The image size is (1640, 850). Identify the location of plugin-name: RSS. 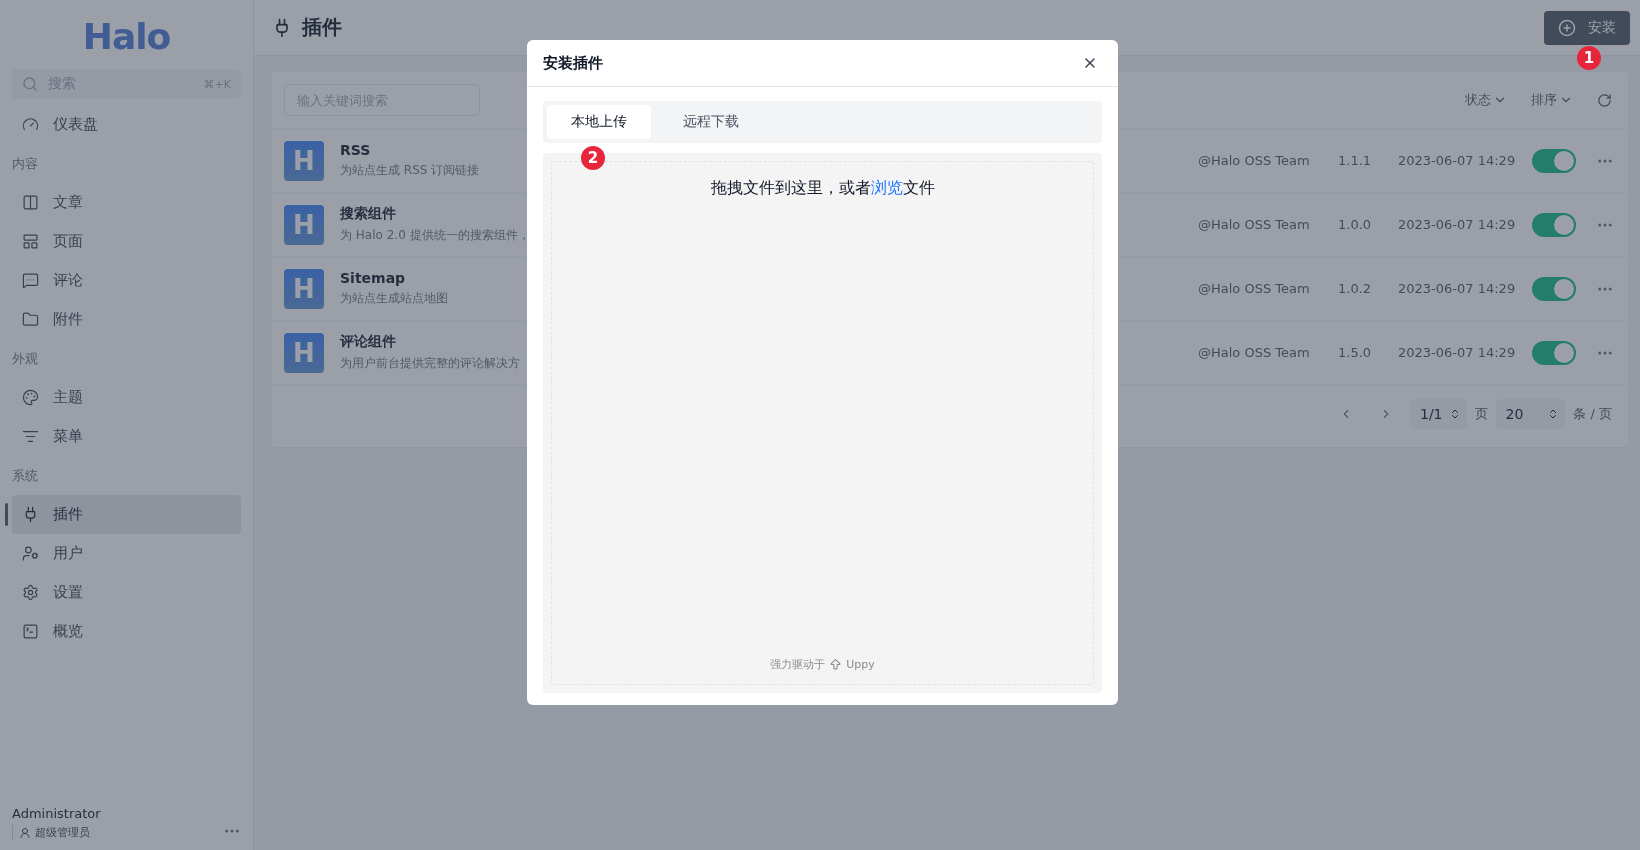
(355, 150).